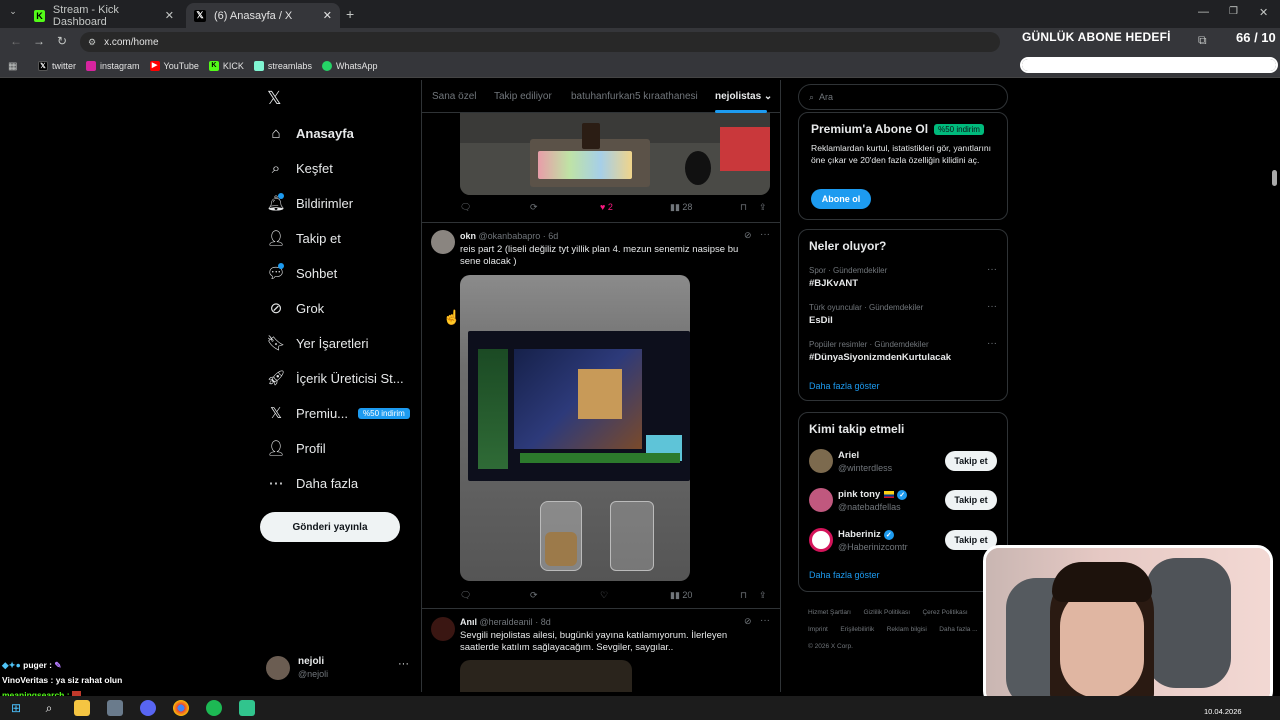  Describe the element at coordinates (92, 42) in the screenshot. I see `site-info-icon: ⚙` at that location.